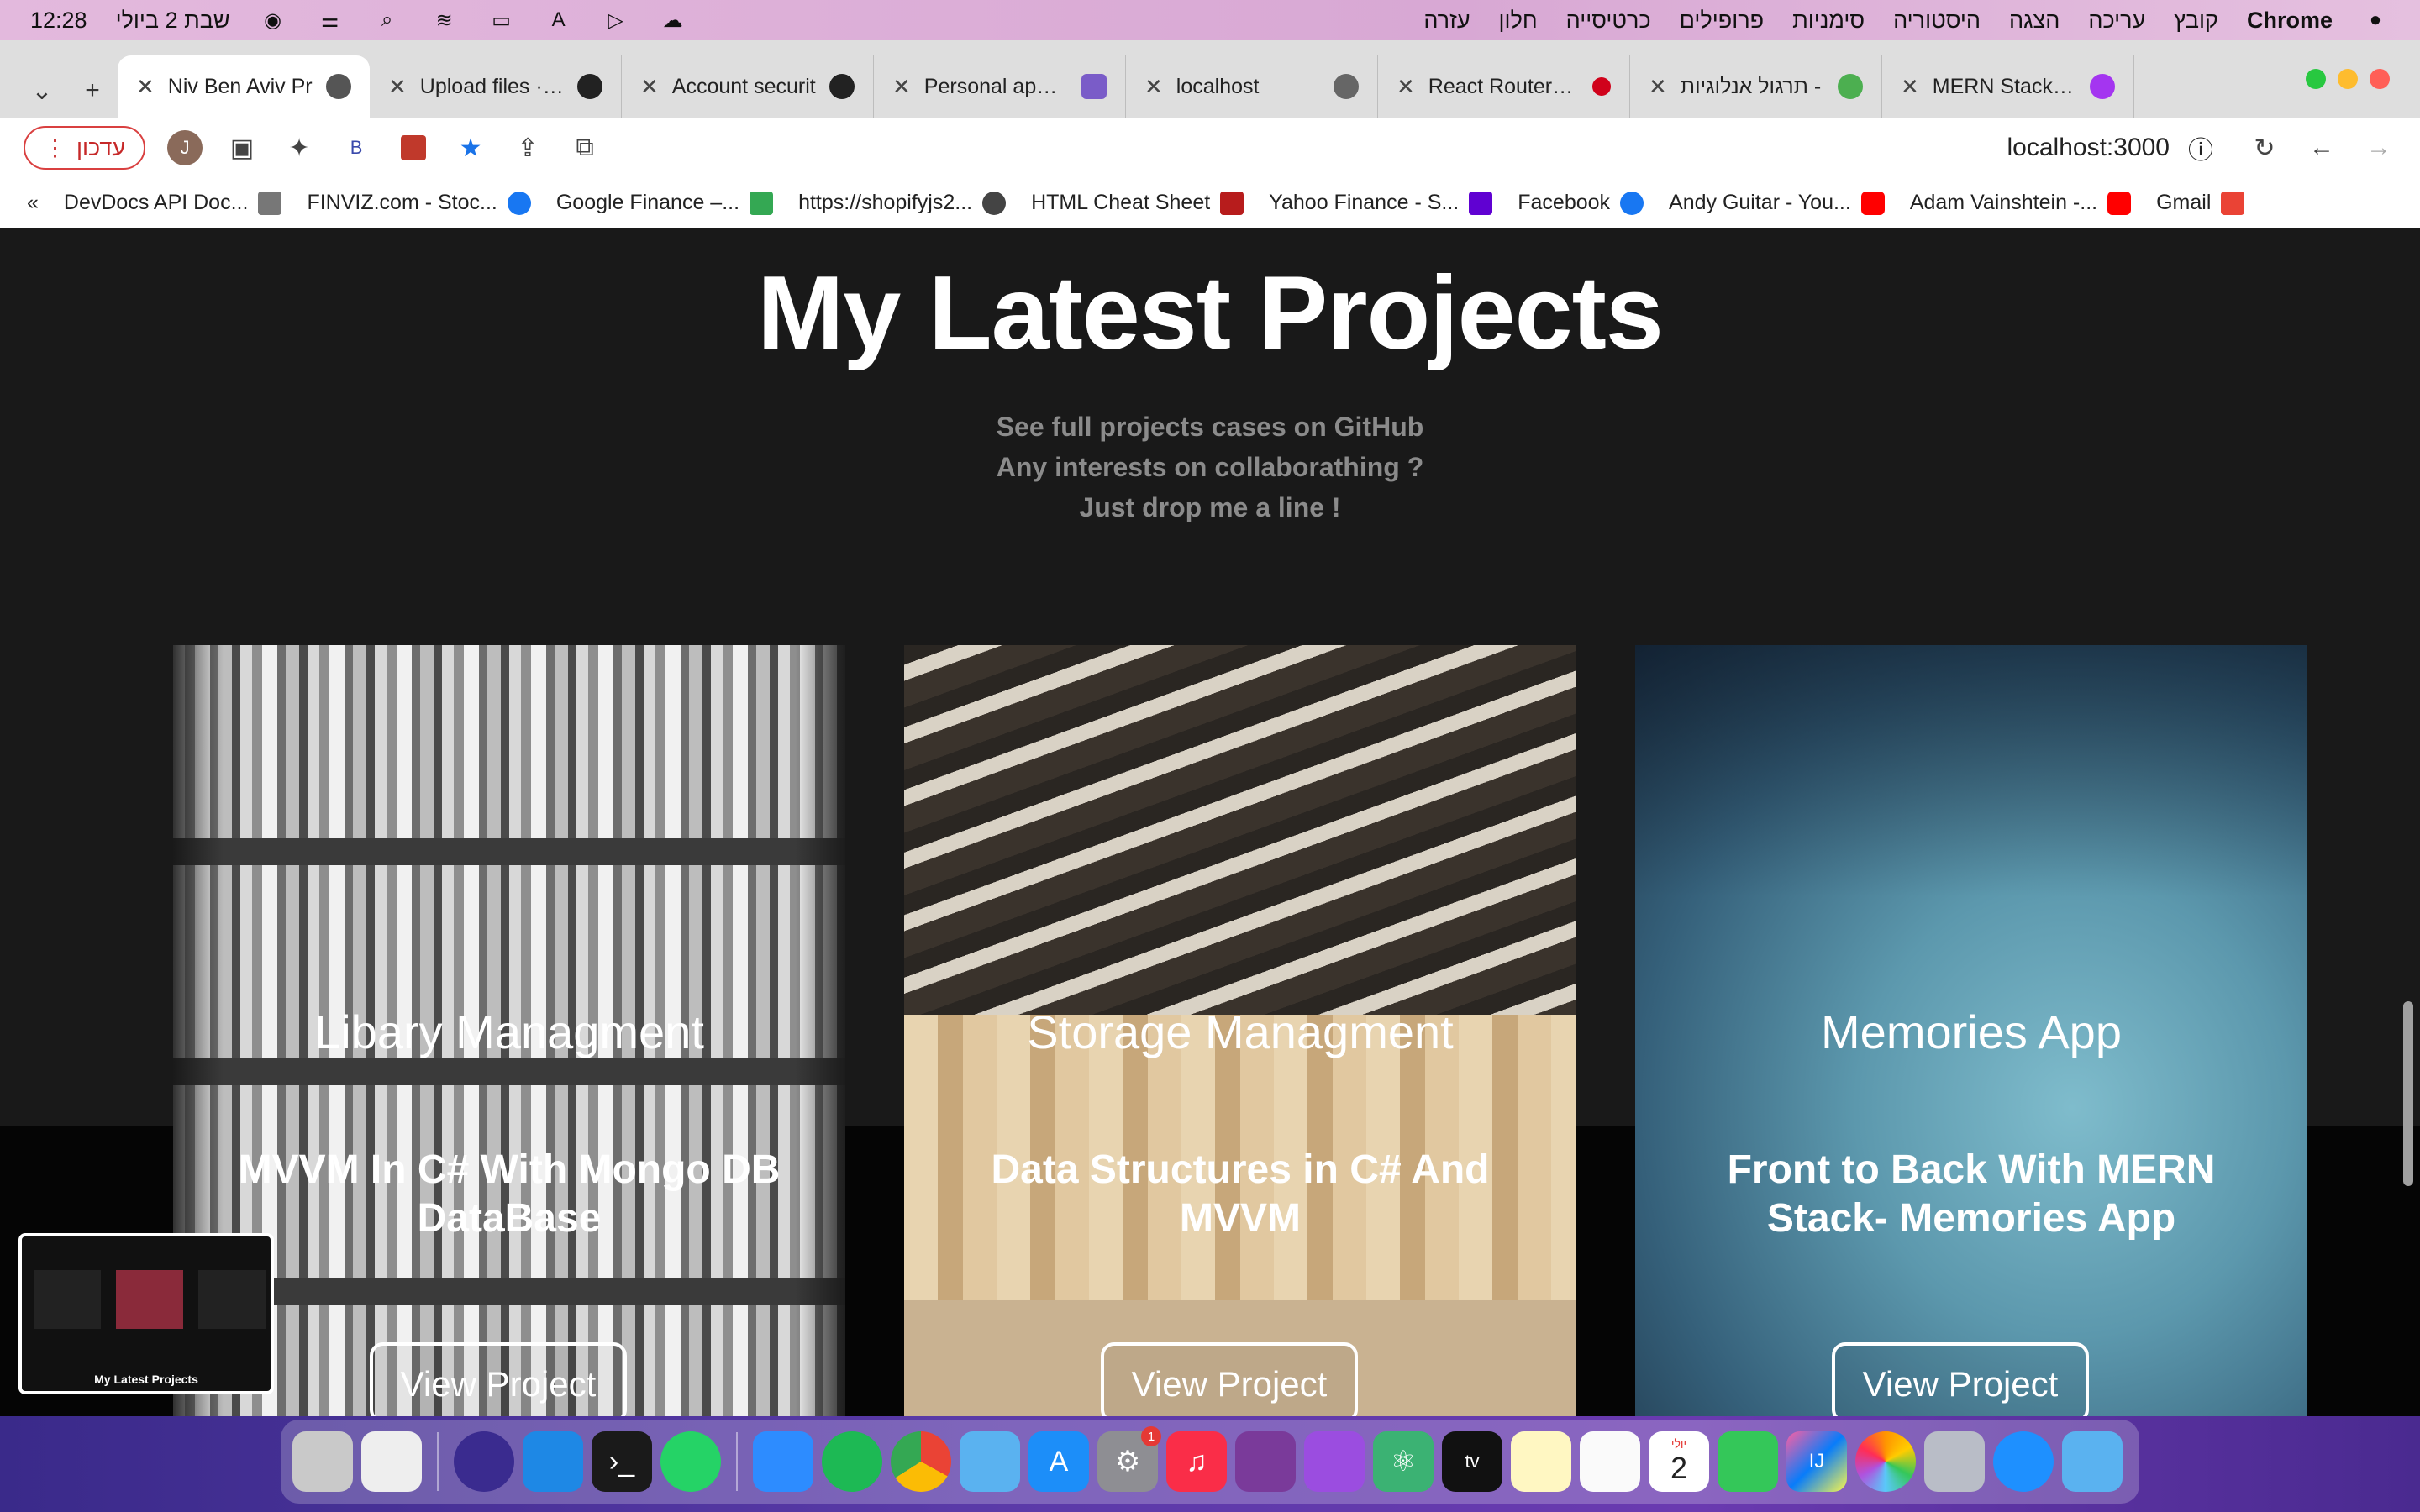  What do you see at coordinates (1954, 1461) in the screenshot?
I see `launchpad-icon` at bounding box center [1954, 1461].